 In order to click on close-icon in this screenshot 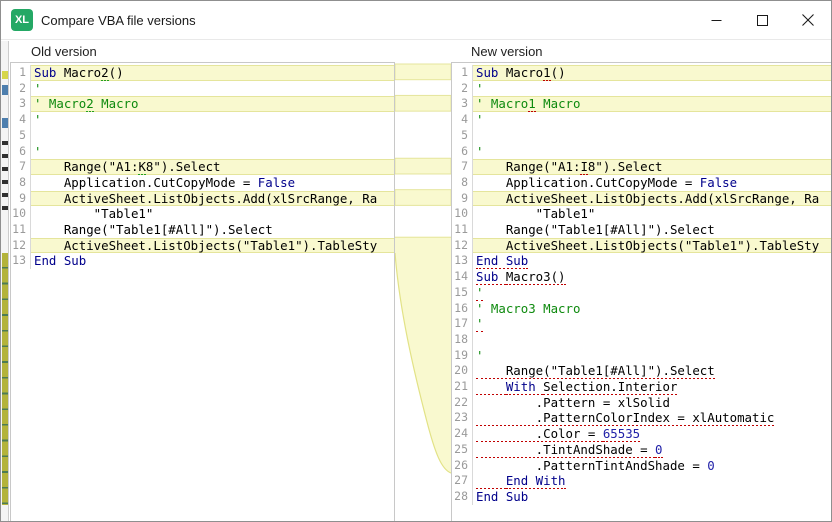, I will do `click(808, 20)`.